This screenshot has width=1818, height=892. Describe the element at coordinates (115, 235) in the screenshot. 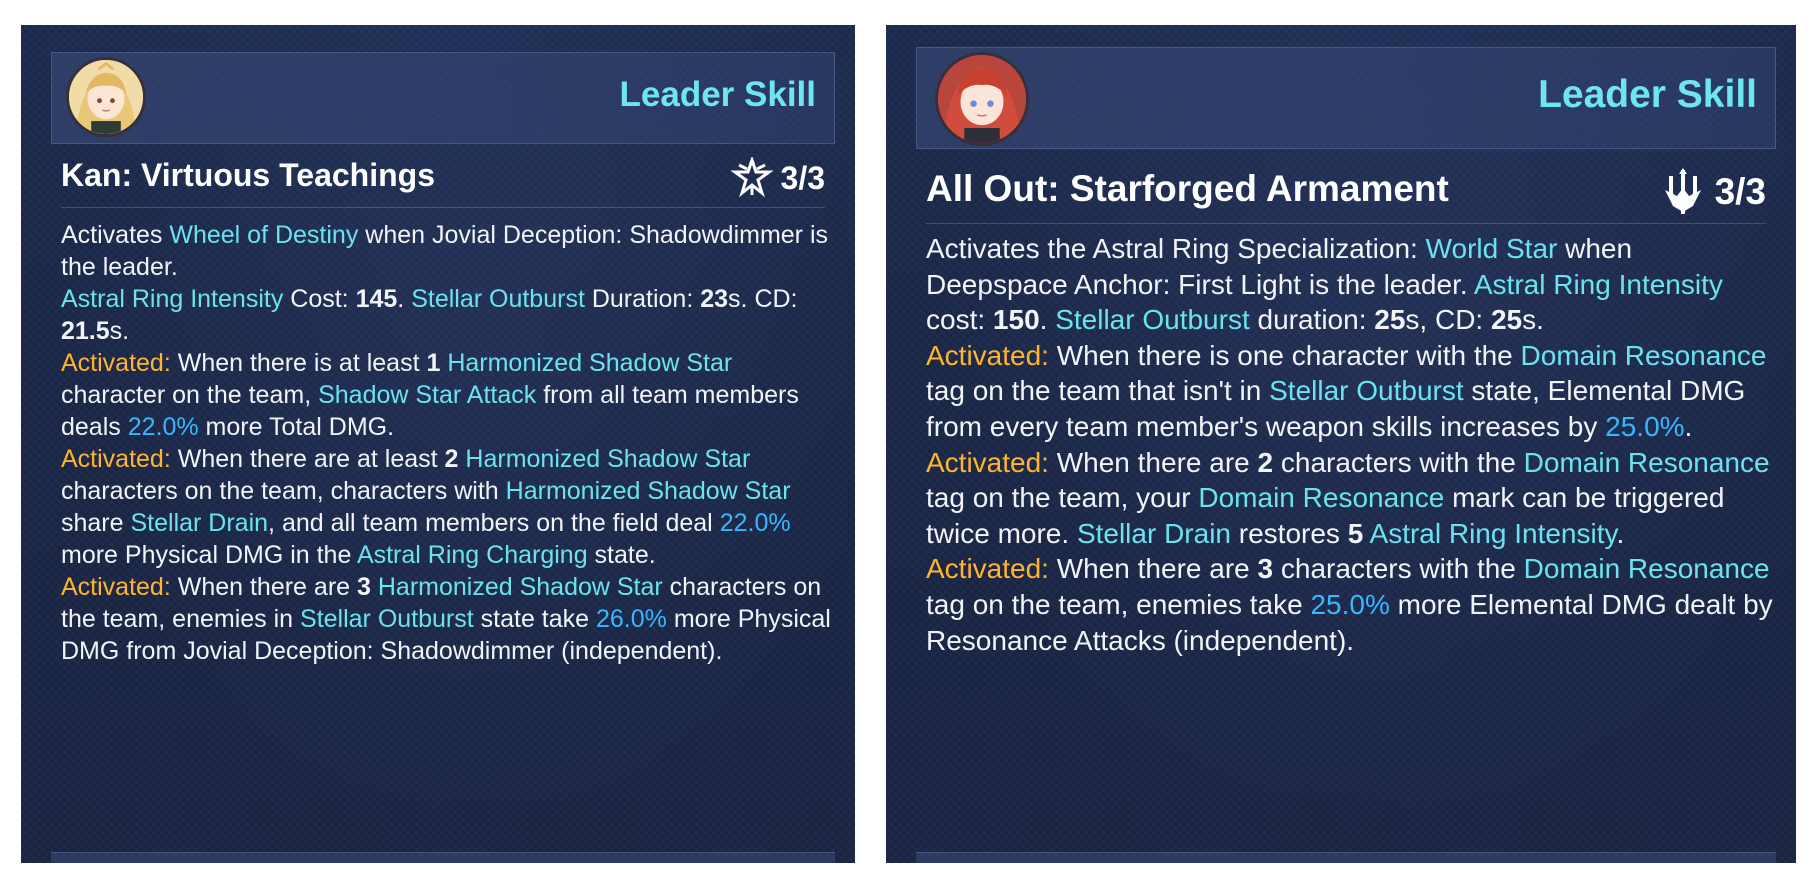

I see `description-text: Activates` at that location.